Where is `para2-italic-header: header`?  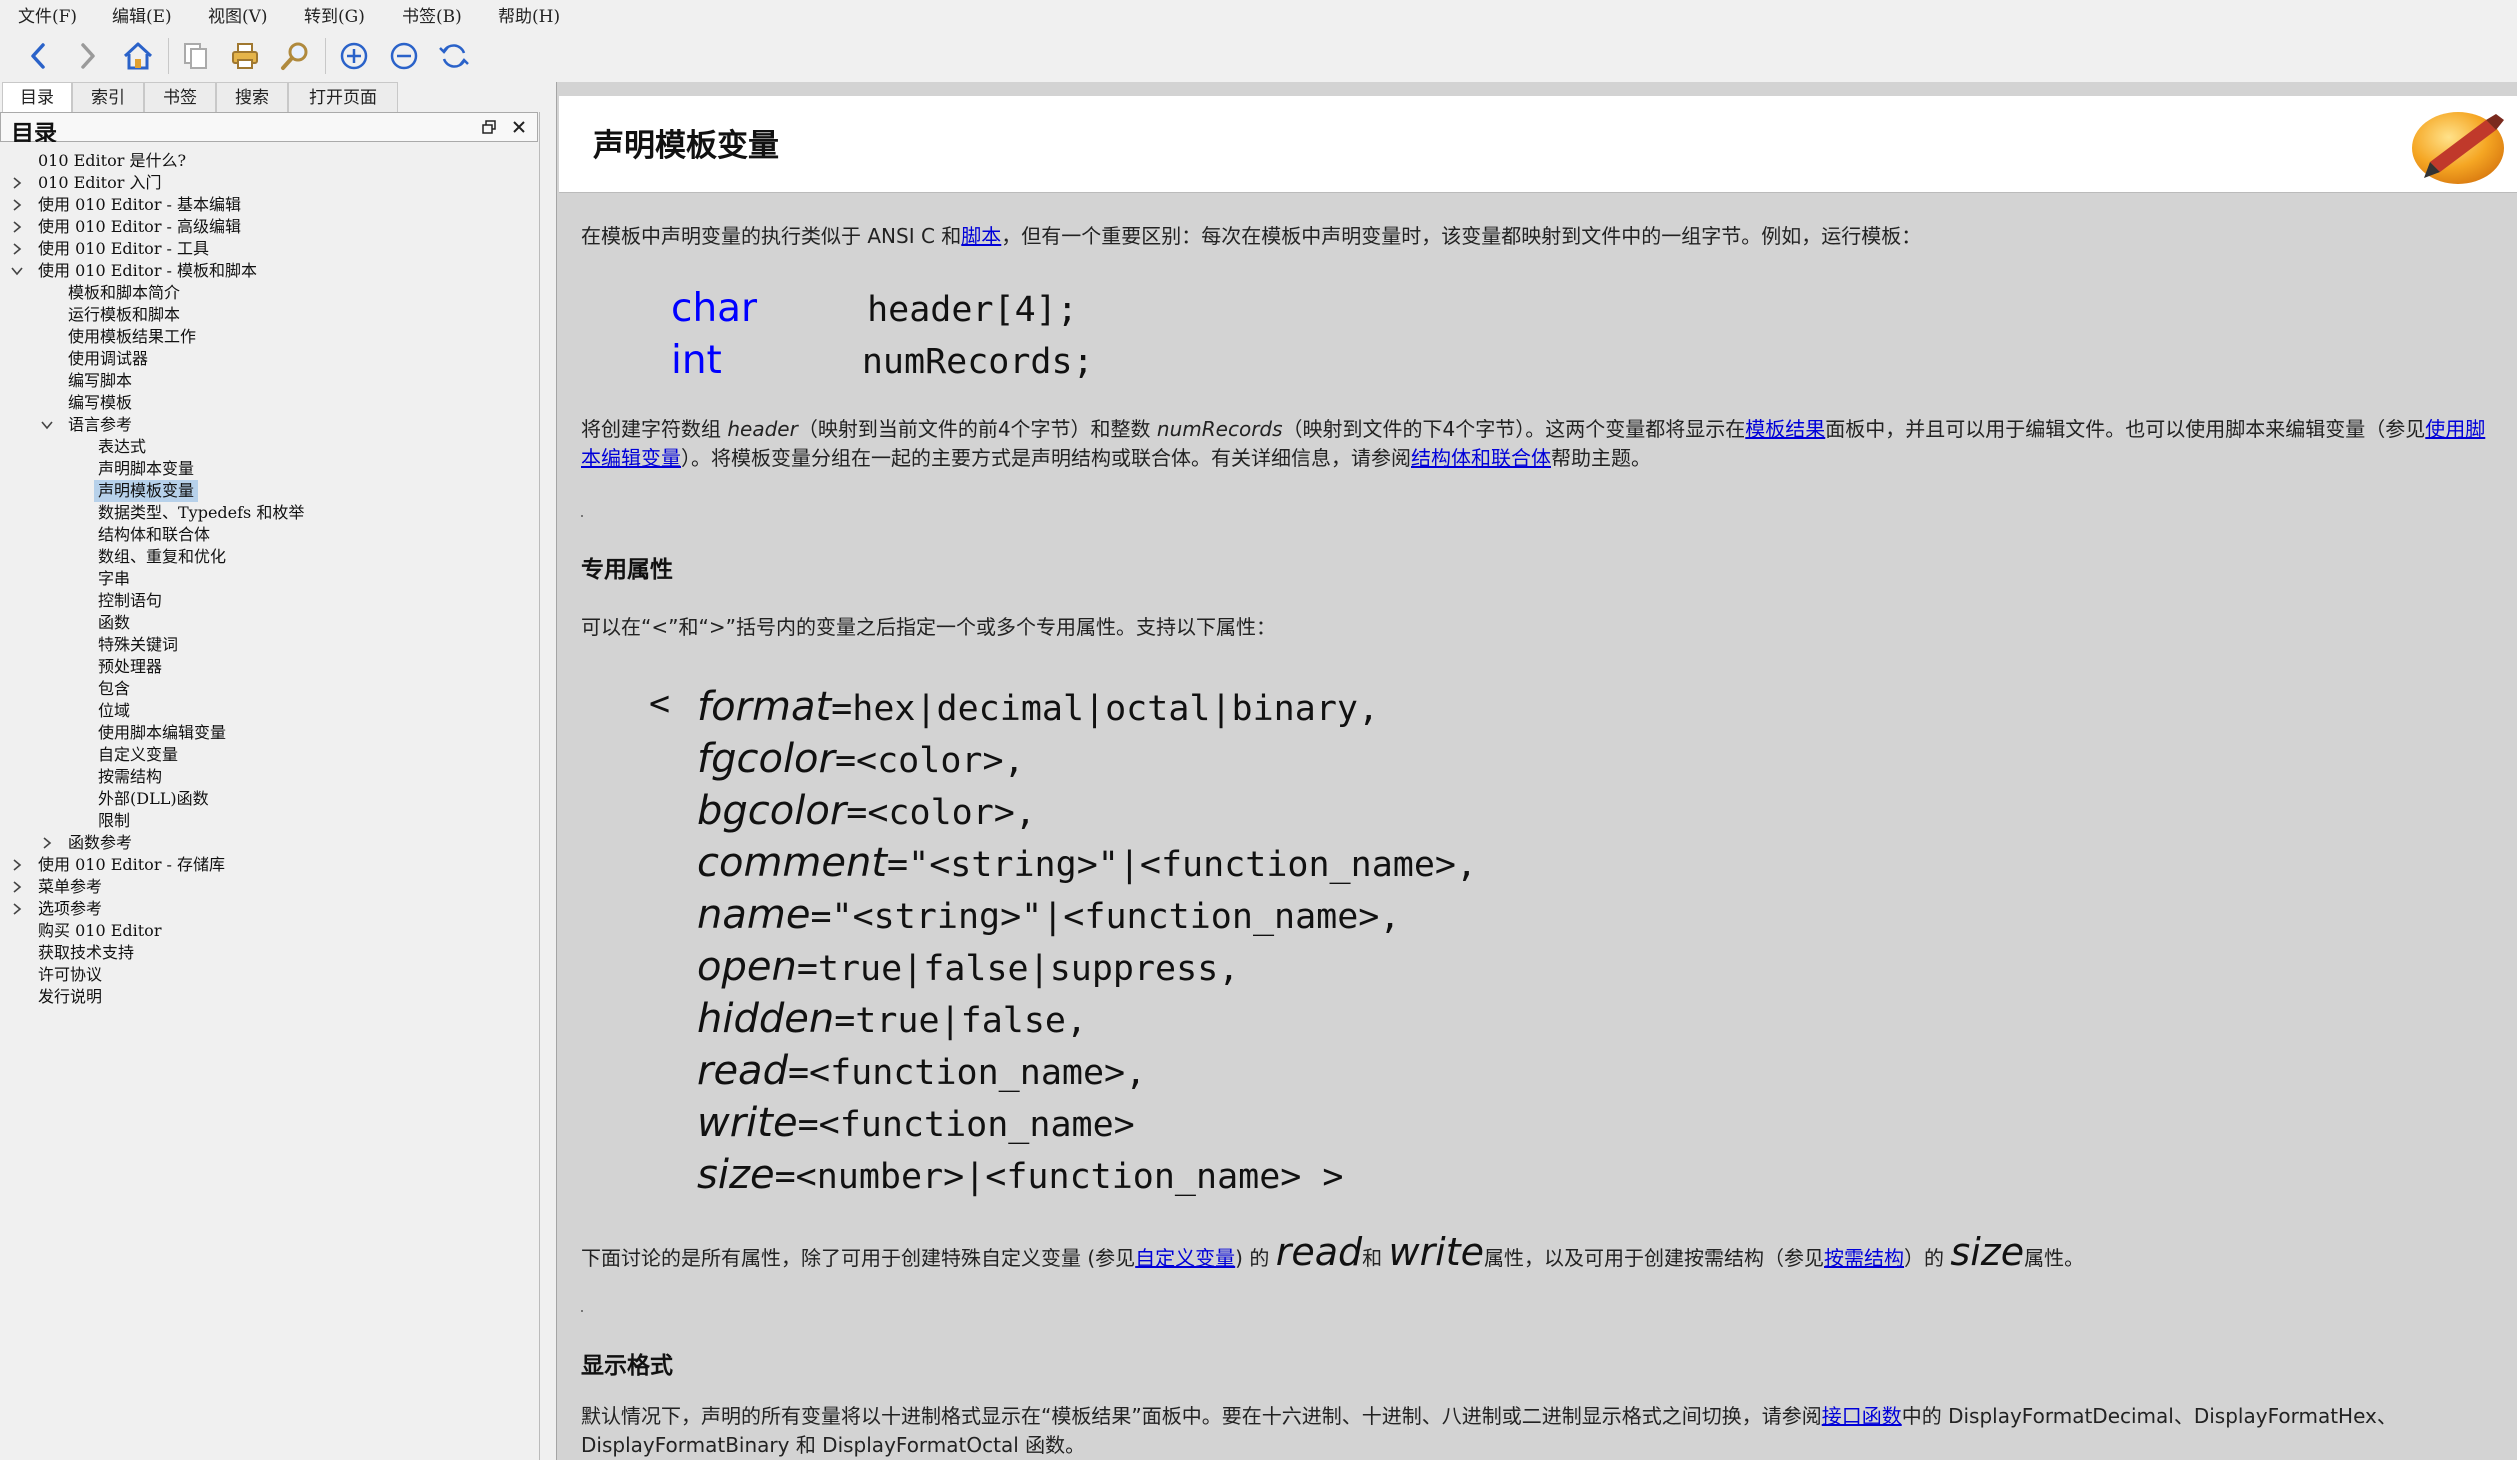 para2-italic-header: header is located at coordinates (762, 429).